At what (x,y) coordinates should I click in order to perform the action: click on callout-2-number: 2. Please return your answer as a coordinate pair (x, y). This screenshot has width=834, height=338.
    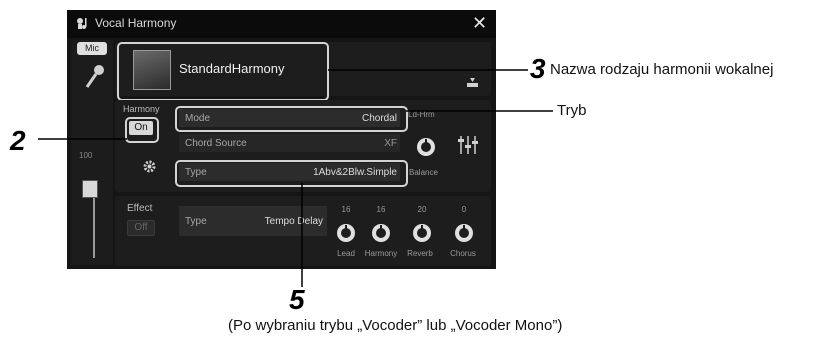
    Looking at the image, I should click on (18, 140).